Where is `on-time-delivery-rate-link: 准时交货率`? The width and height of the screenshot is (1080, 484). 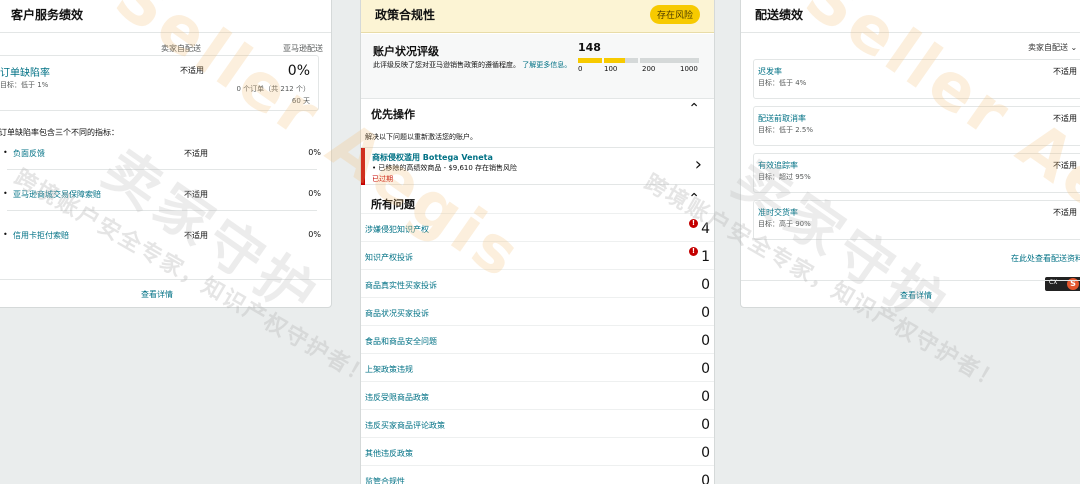
on-time-delivery-rate-link: 准时交货率 is located at coordinates (778, 212).